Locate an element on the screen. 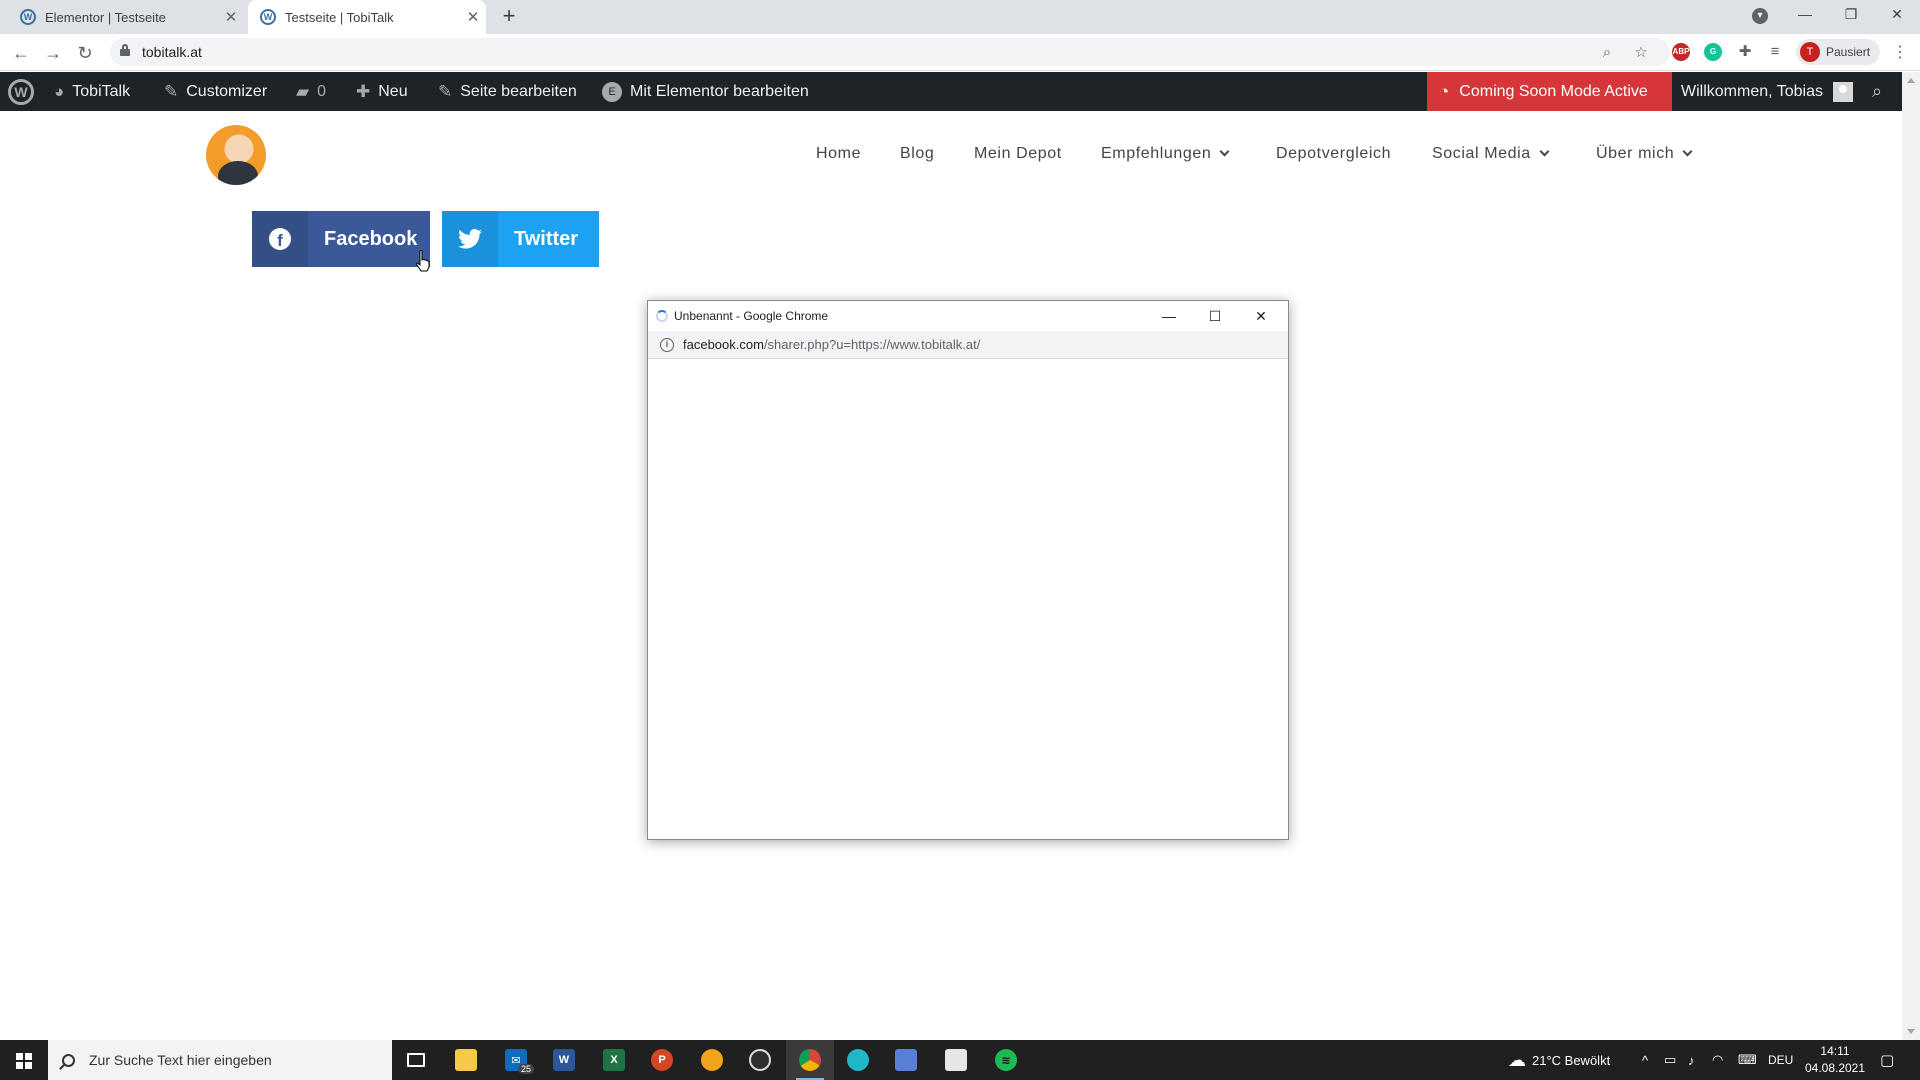 This screenshot has height=1080, width=1920. nav-item-blog: Blog is located at coordinates (917, 154).